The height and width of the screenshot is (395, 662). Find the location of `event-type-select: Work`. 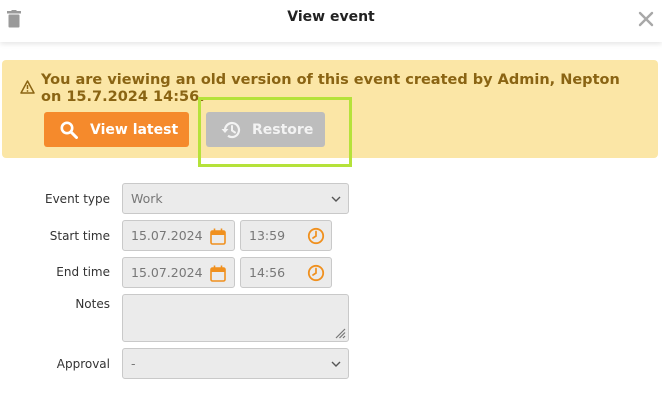

event-type-select: Work is located at coordinates (235, 198).